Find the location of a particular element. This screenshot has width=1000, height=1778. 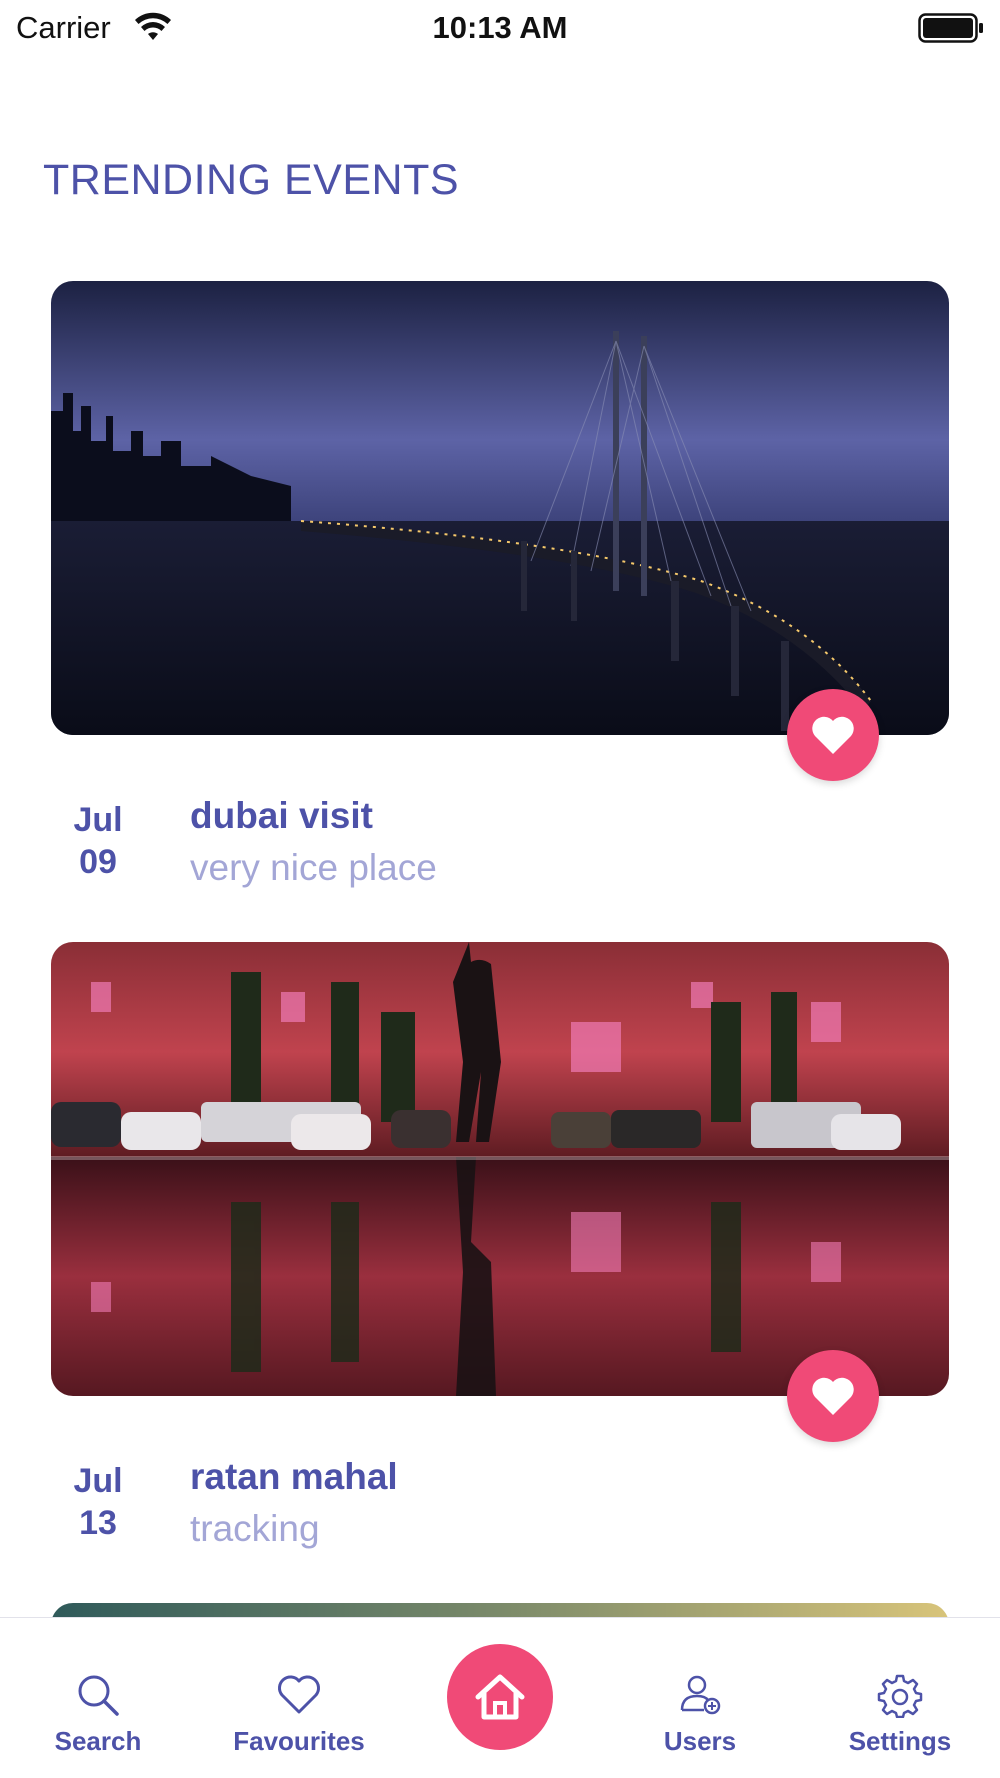

tab-search: Search is located at coordinates (98, 1698).